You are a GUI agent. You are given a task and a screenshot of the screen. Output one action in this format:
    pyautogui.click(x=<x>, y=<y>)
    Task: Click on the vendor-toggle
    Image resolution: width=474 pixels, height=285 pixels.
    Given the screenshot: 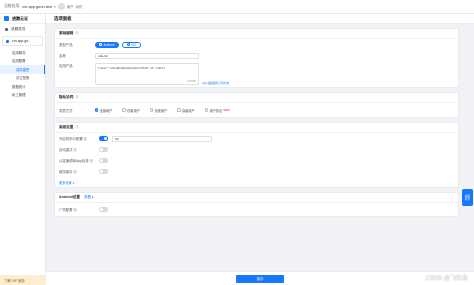 What is the action you would take?
    pyautogui.click(x=103, y=209)
    